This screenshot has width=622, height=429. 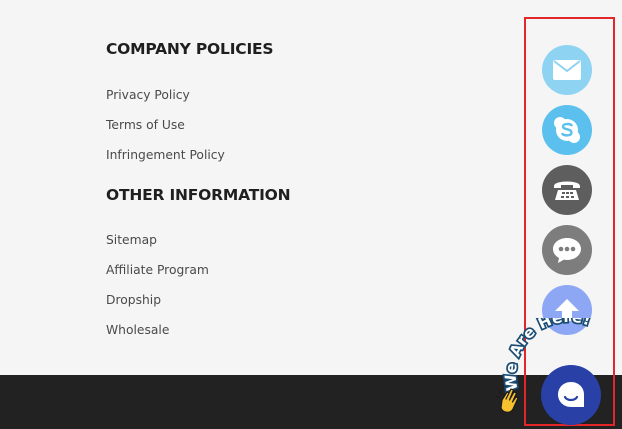 I want to click on live-chat-button, so click(x=571, y=395).